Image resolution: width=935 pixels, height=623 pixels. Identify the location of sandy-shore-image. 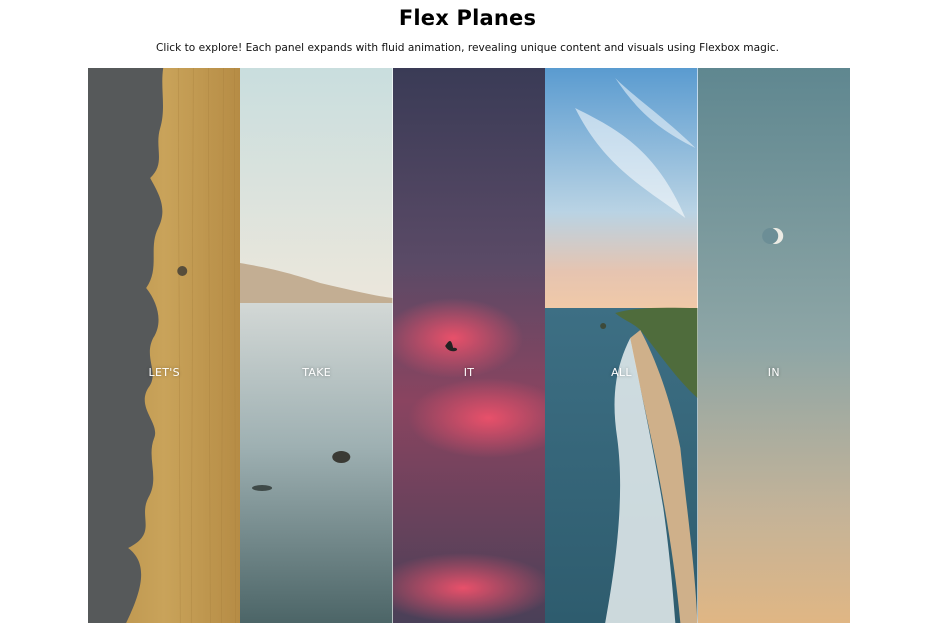
(164, 345).